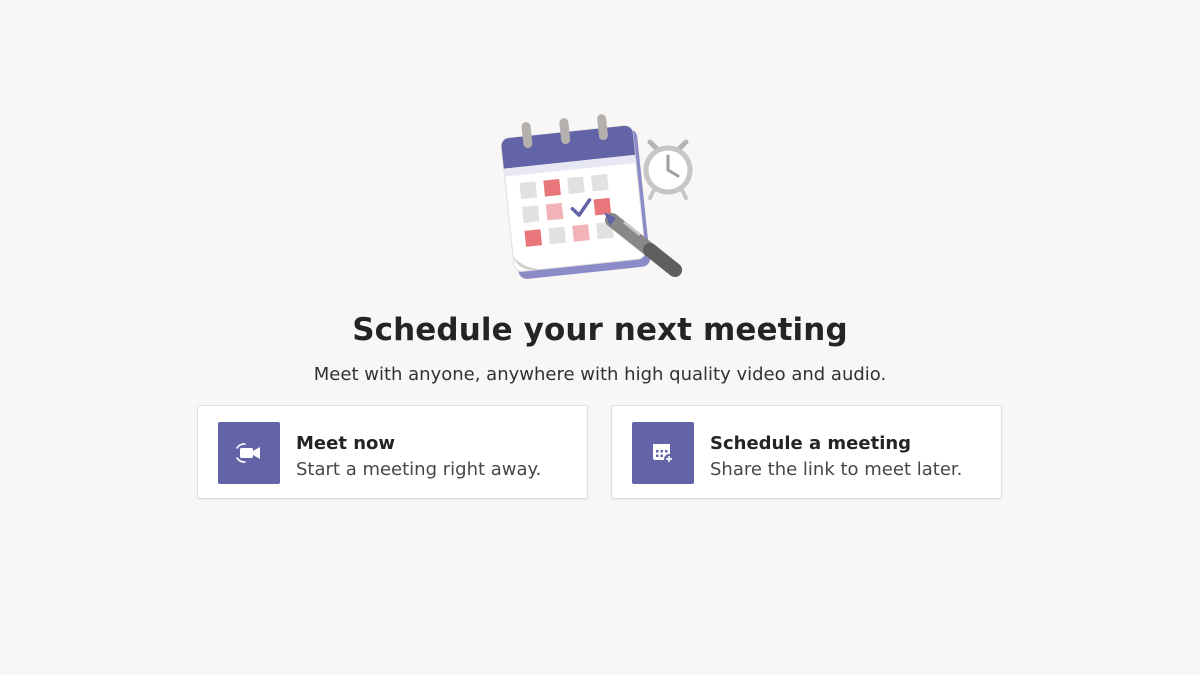 The width and height of the screenshot is (1200, 675). What do you see at coordinates (836, 469) in the screenshot?
I see `schedule-meeting-description: Share the link to meet later.` at bounding box center [836, 469].